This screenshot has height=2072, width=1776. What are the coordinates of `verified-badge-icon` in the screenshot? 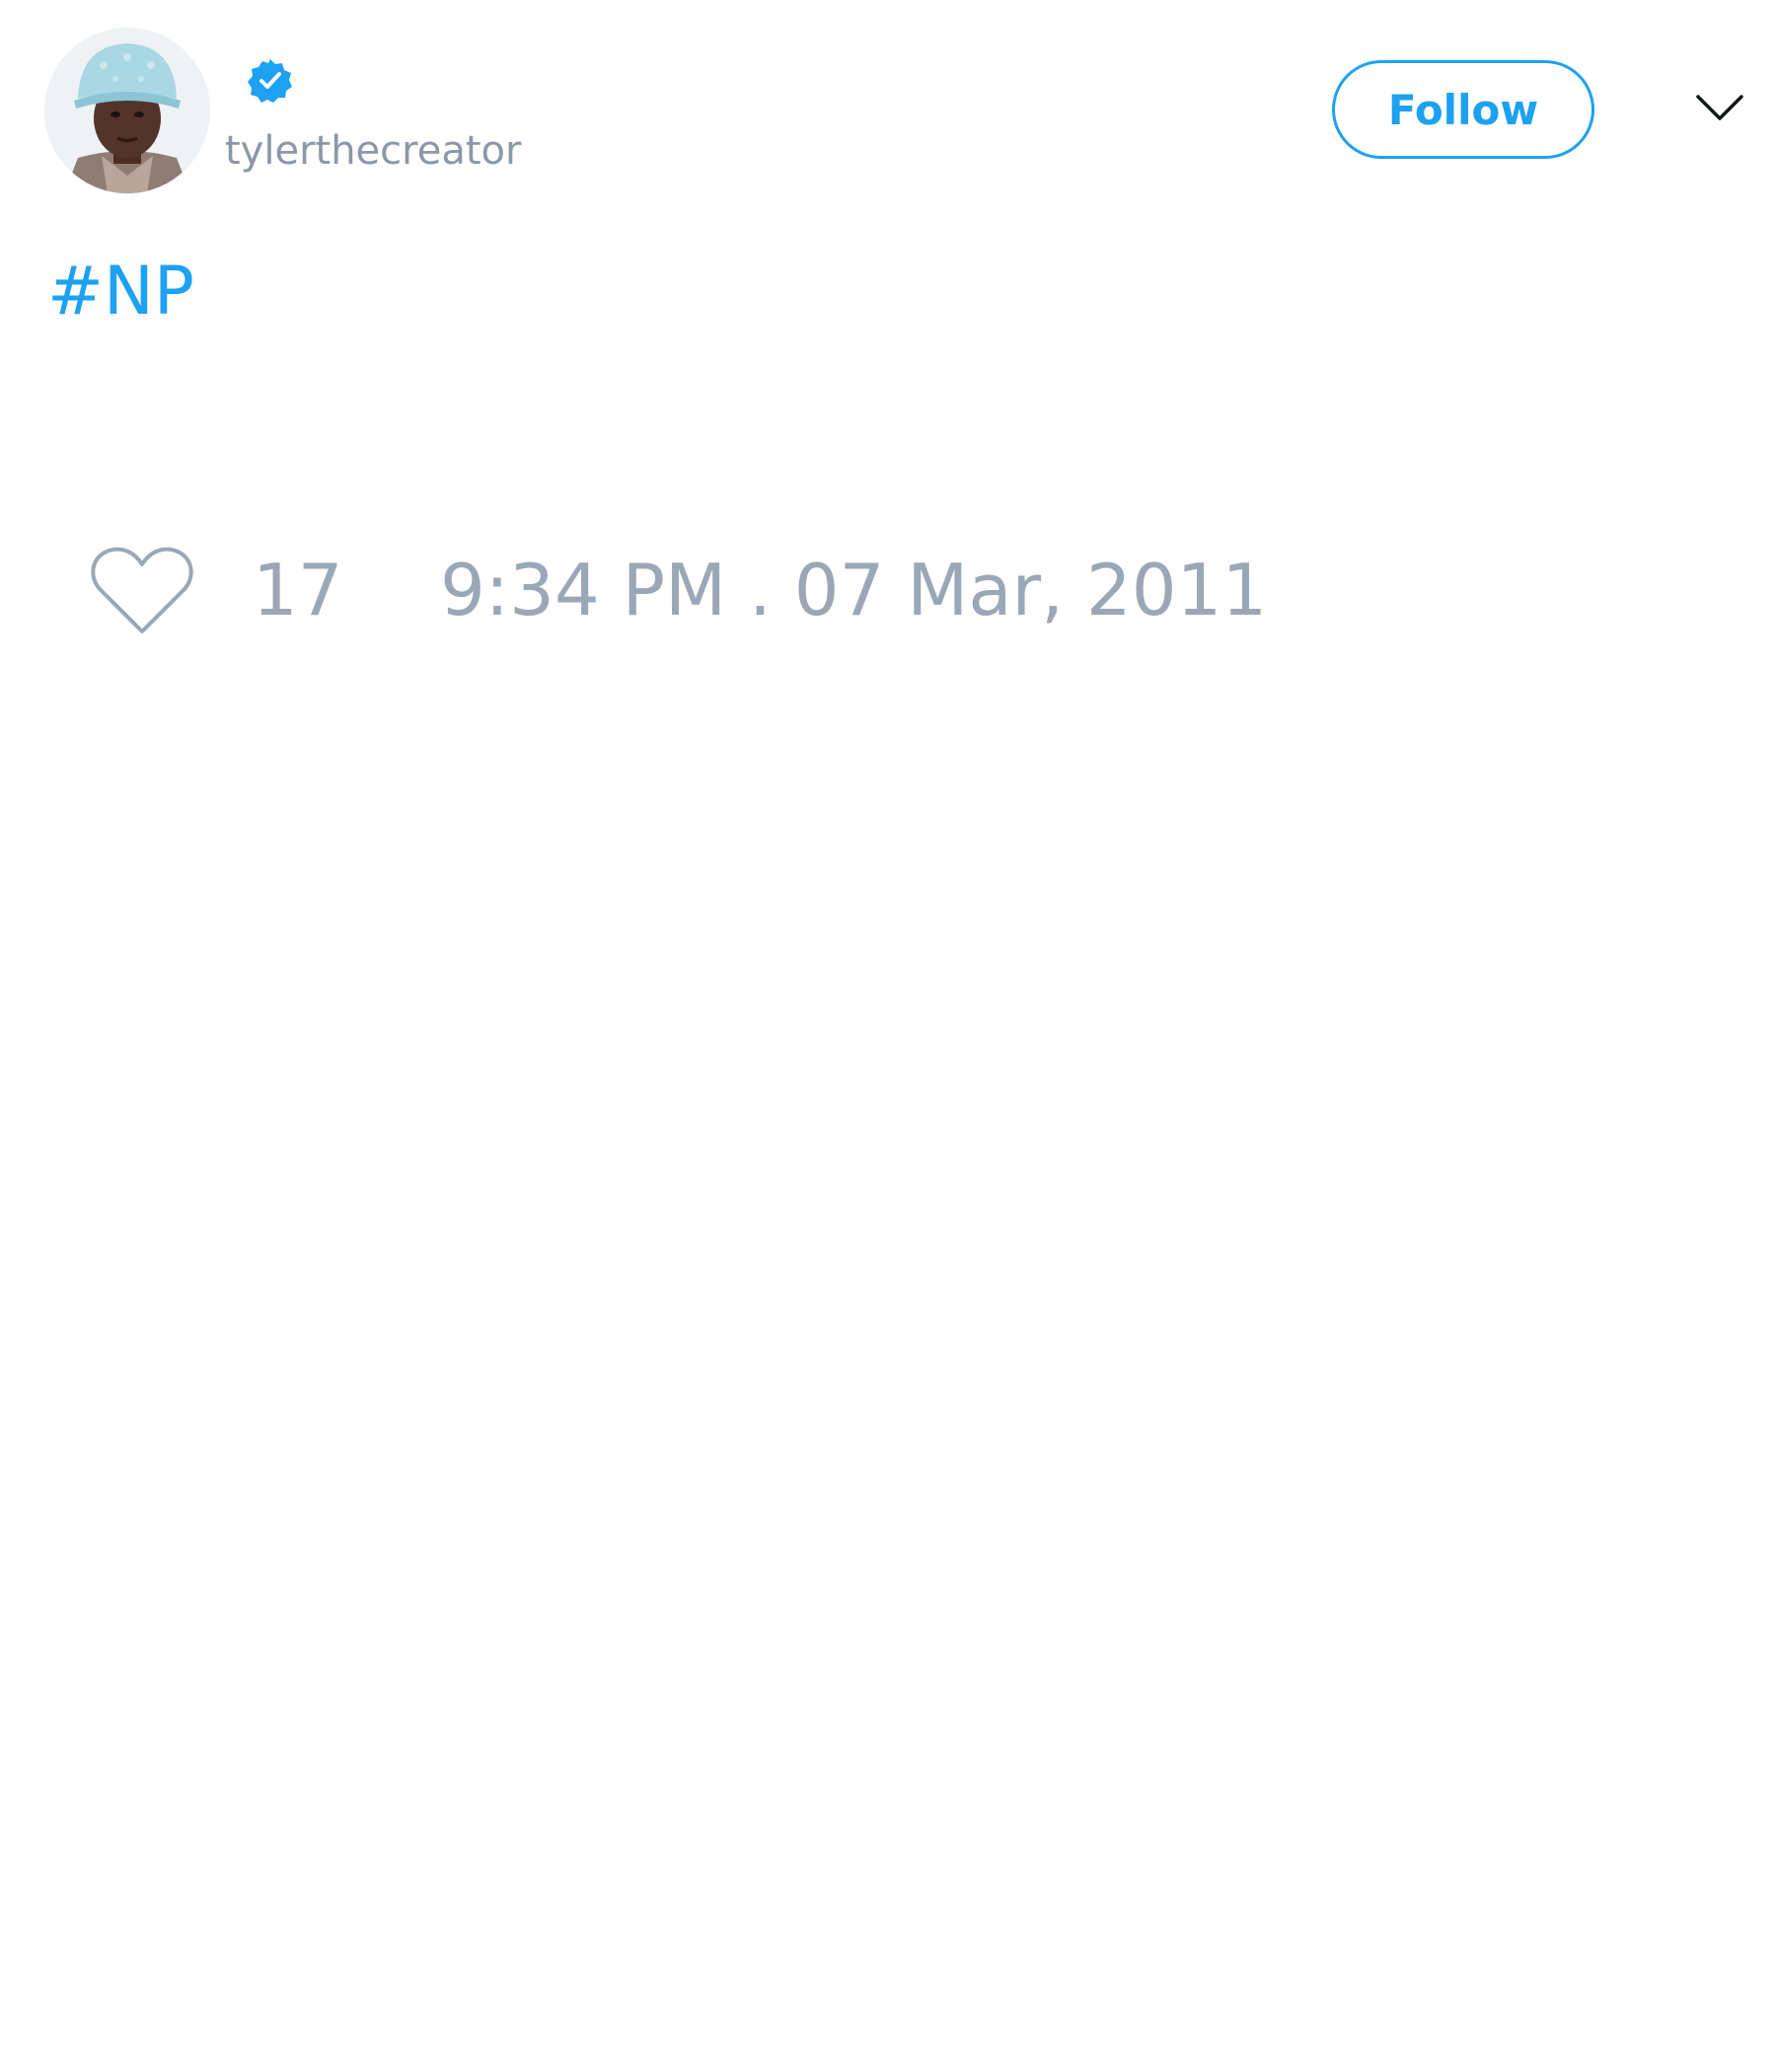 It's located at (270, 81).